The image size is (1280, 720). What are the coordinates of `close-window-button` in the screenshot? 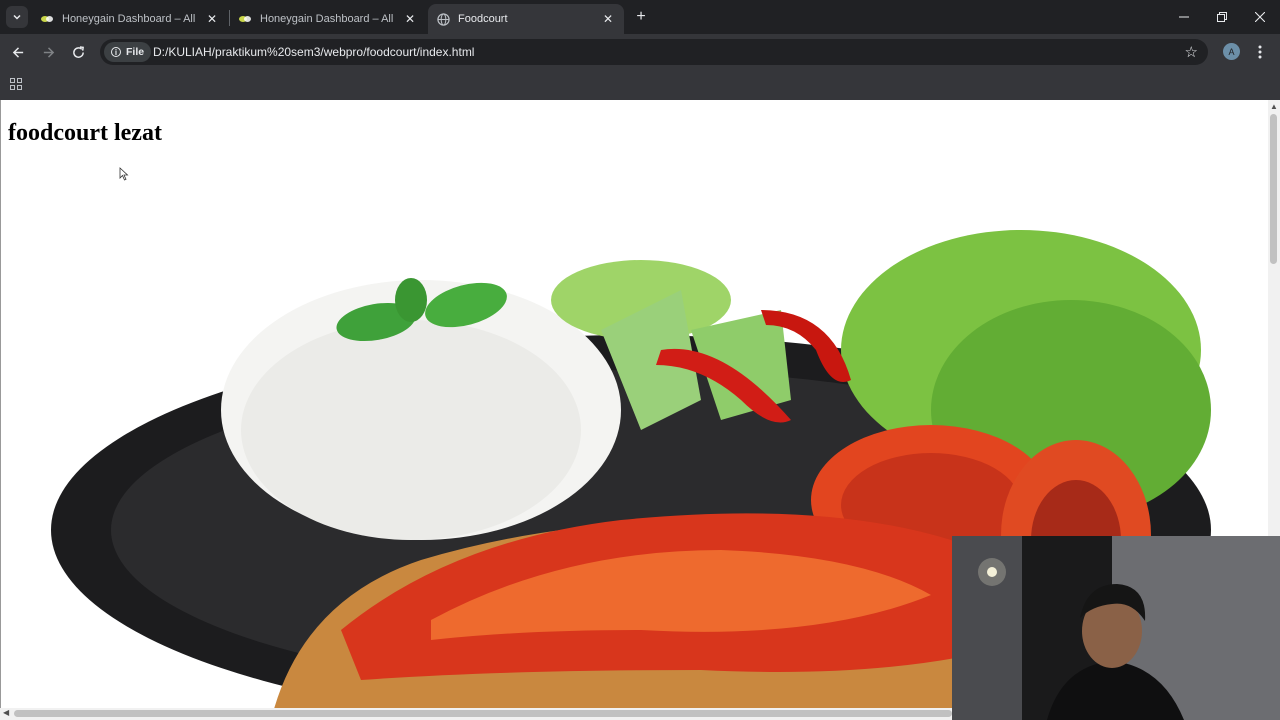 It's located at (1260, 17).